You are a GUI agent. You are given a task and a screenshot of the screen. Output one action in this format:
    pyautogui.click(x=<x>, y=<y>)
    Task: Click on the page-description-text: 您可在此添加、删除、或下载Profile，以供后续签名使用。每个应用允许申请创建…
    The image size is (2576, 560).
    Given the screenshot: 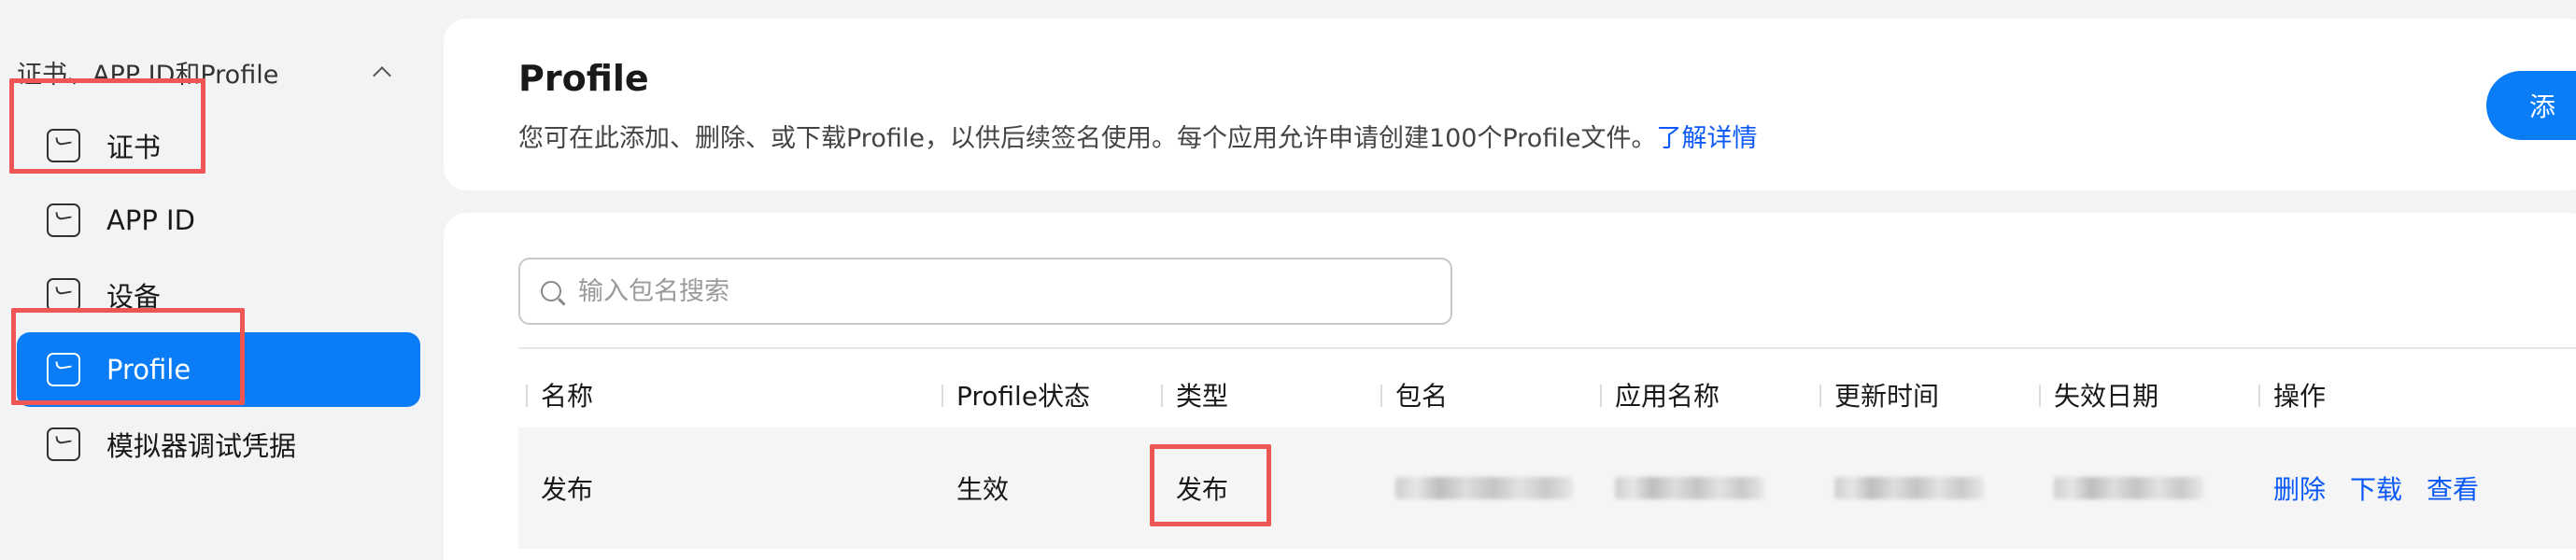 What is the action you would take?
    pyautogui.click(x=1087, y=138)
    